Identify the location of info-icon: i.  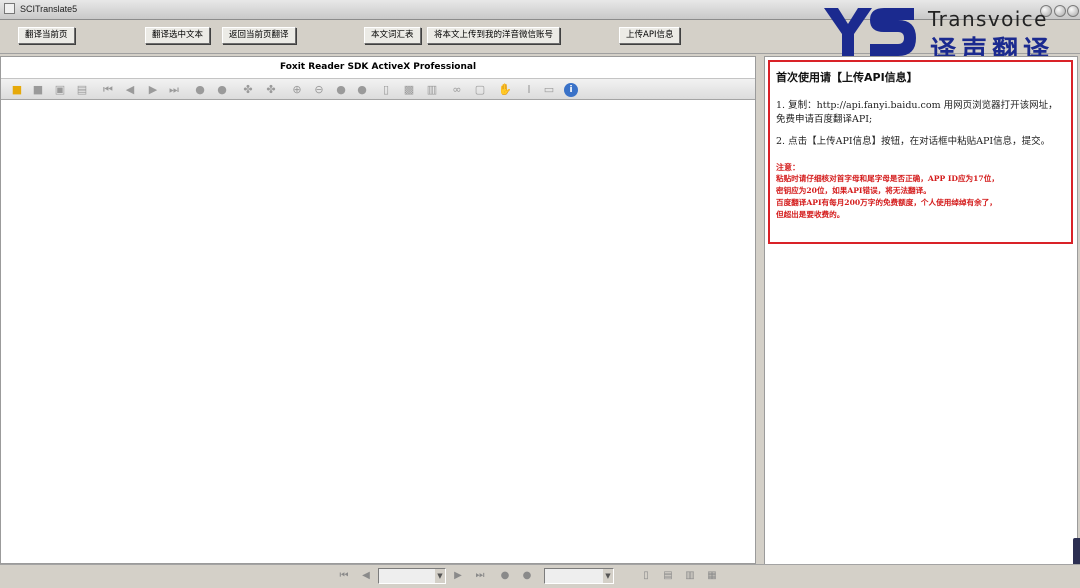
(571, 90).